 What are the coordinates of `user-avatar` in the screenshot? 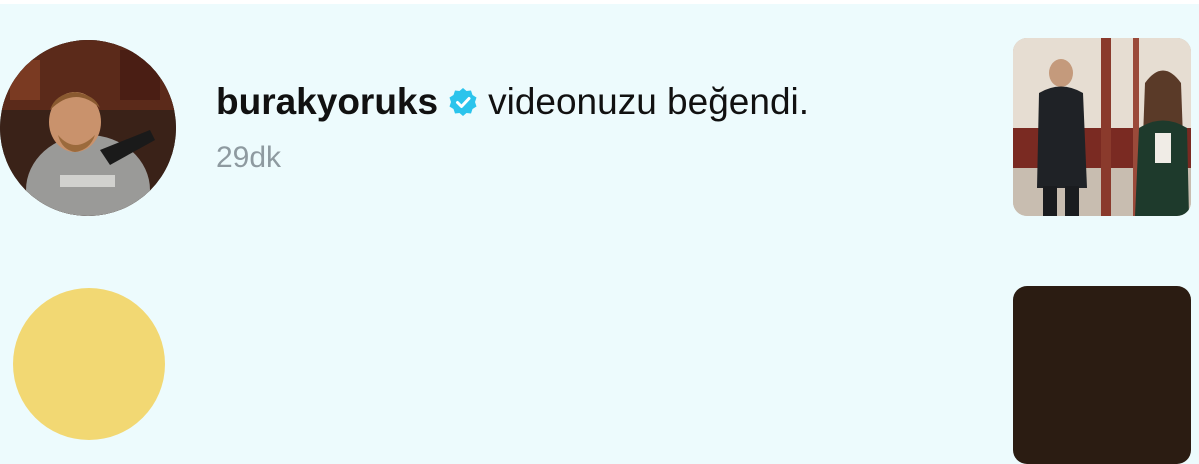 It's located at (88, 128).